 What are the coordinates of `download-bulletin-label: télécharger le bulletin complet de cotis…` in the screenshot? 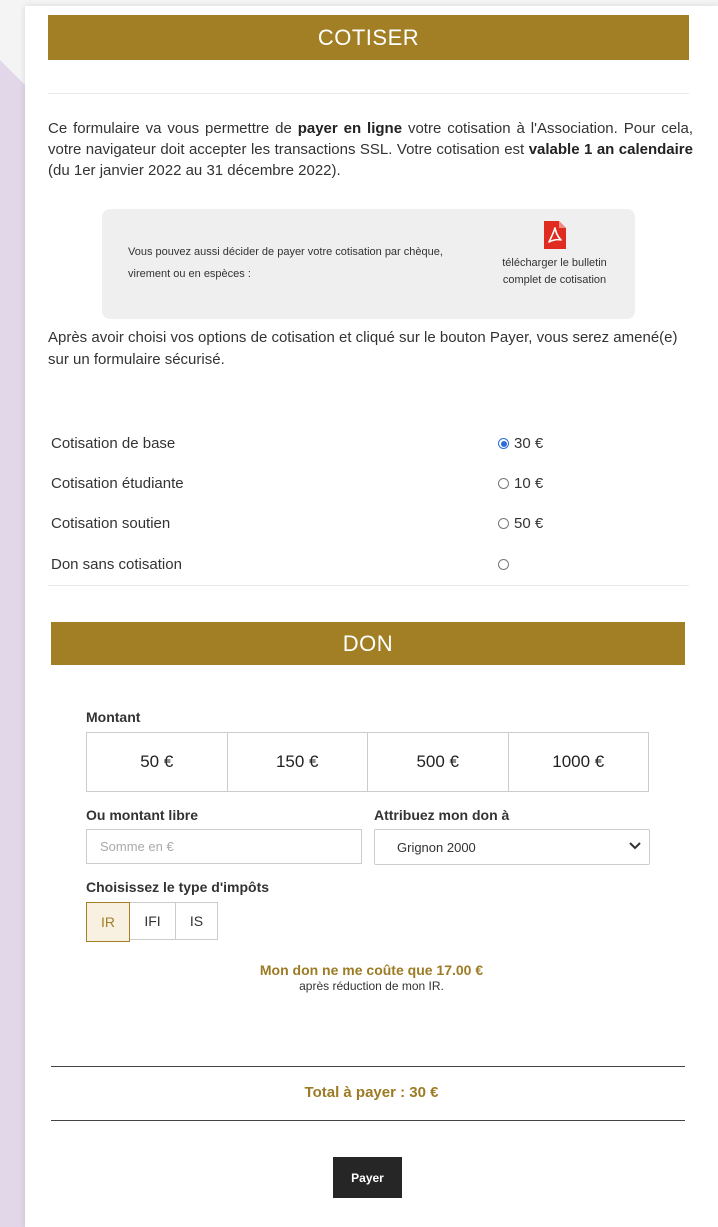 It's located at (554, 271).